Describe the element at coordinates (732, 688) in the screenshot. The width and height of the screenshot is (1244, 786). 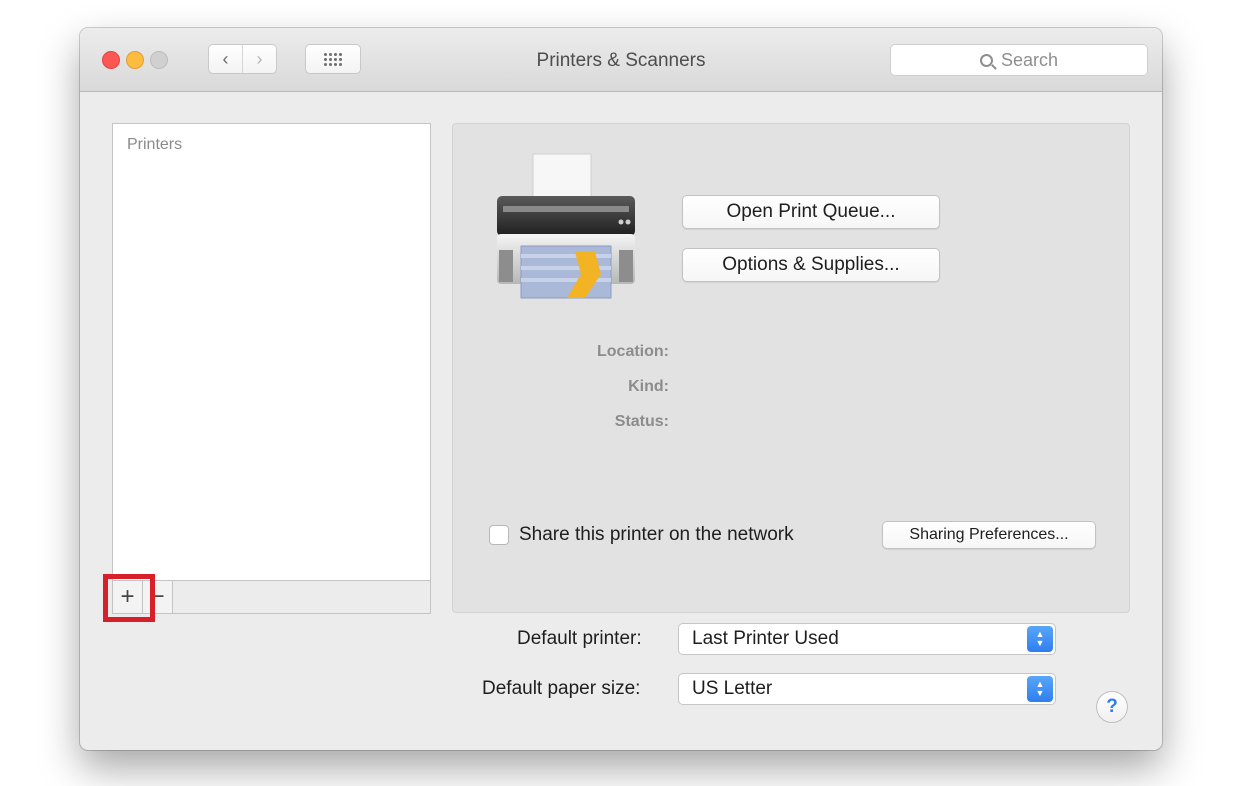
I see `default-paper-value: US Letter` at that location.